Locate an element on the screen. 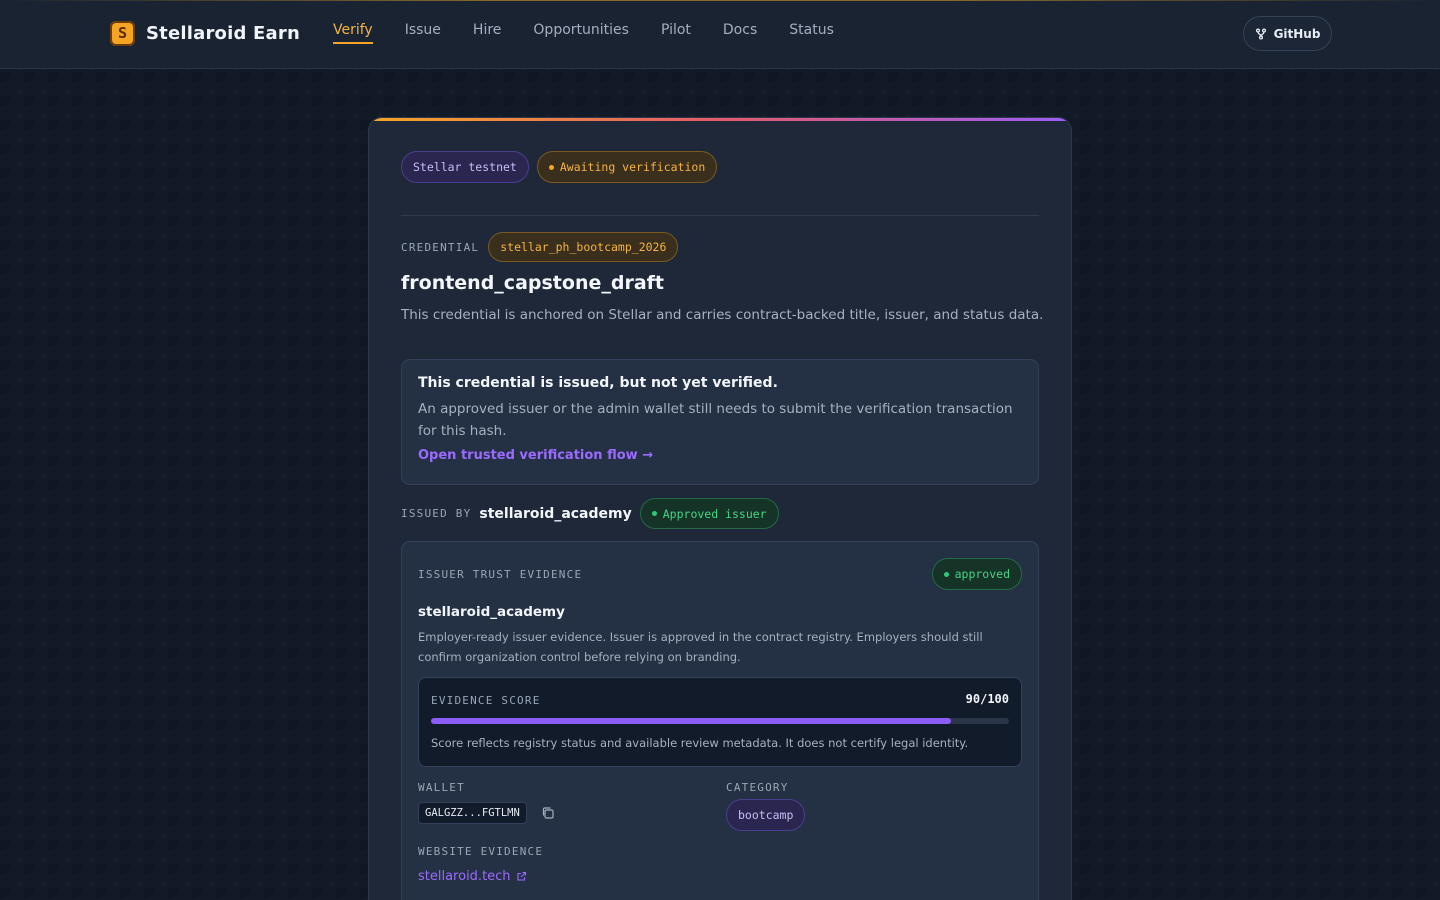  wallet-label: WALLET is located at coordinates (441, 787).